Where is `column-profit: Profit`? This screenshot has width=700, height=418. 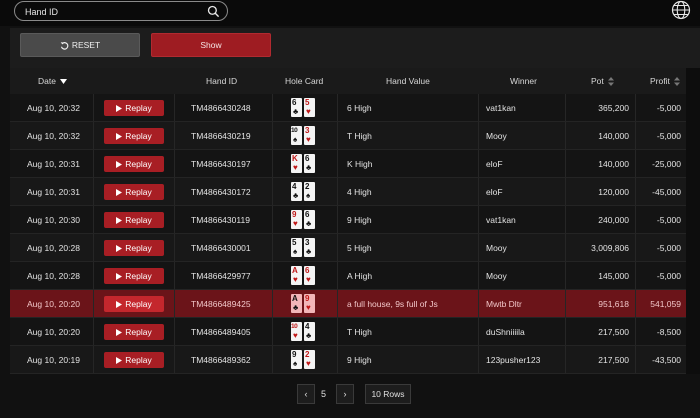 column-profit: Profit is located at coordinates (665, 81).